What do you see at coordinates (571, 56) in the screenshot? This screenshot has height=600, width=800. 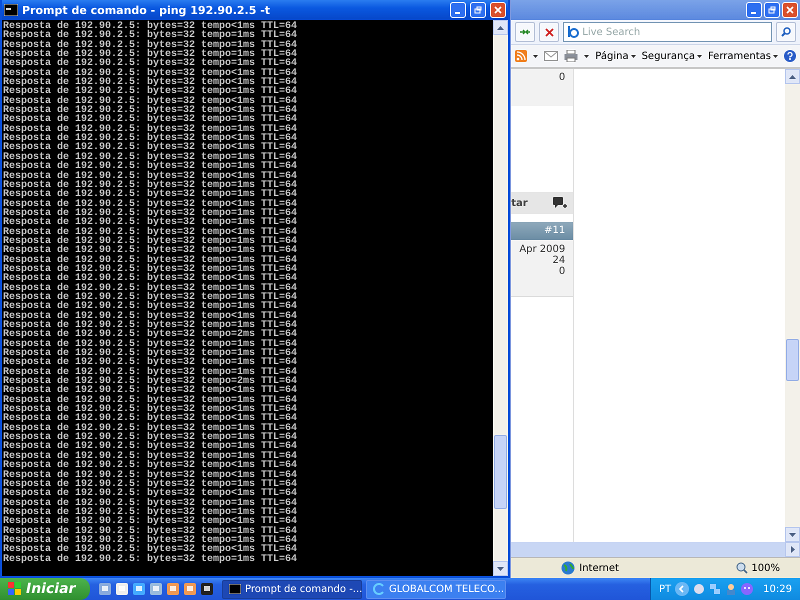 I see `printer-icon` at bounding box center [571, 56].